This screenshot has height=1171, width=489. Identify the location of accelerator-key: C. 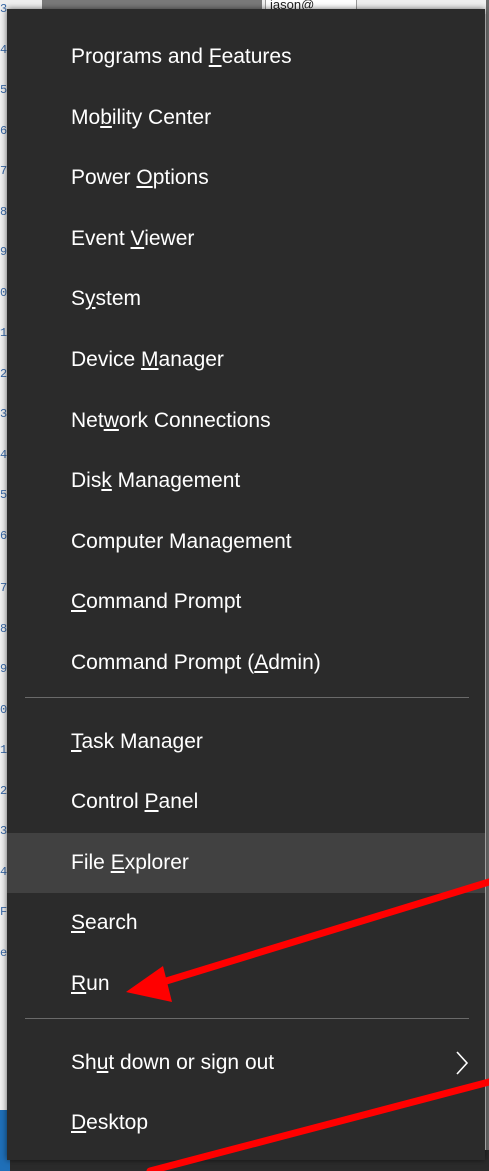
(79, 602).